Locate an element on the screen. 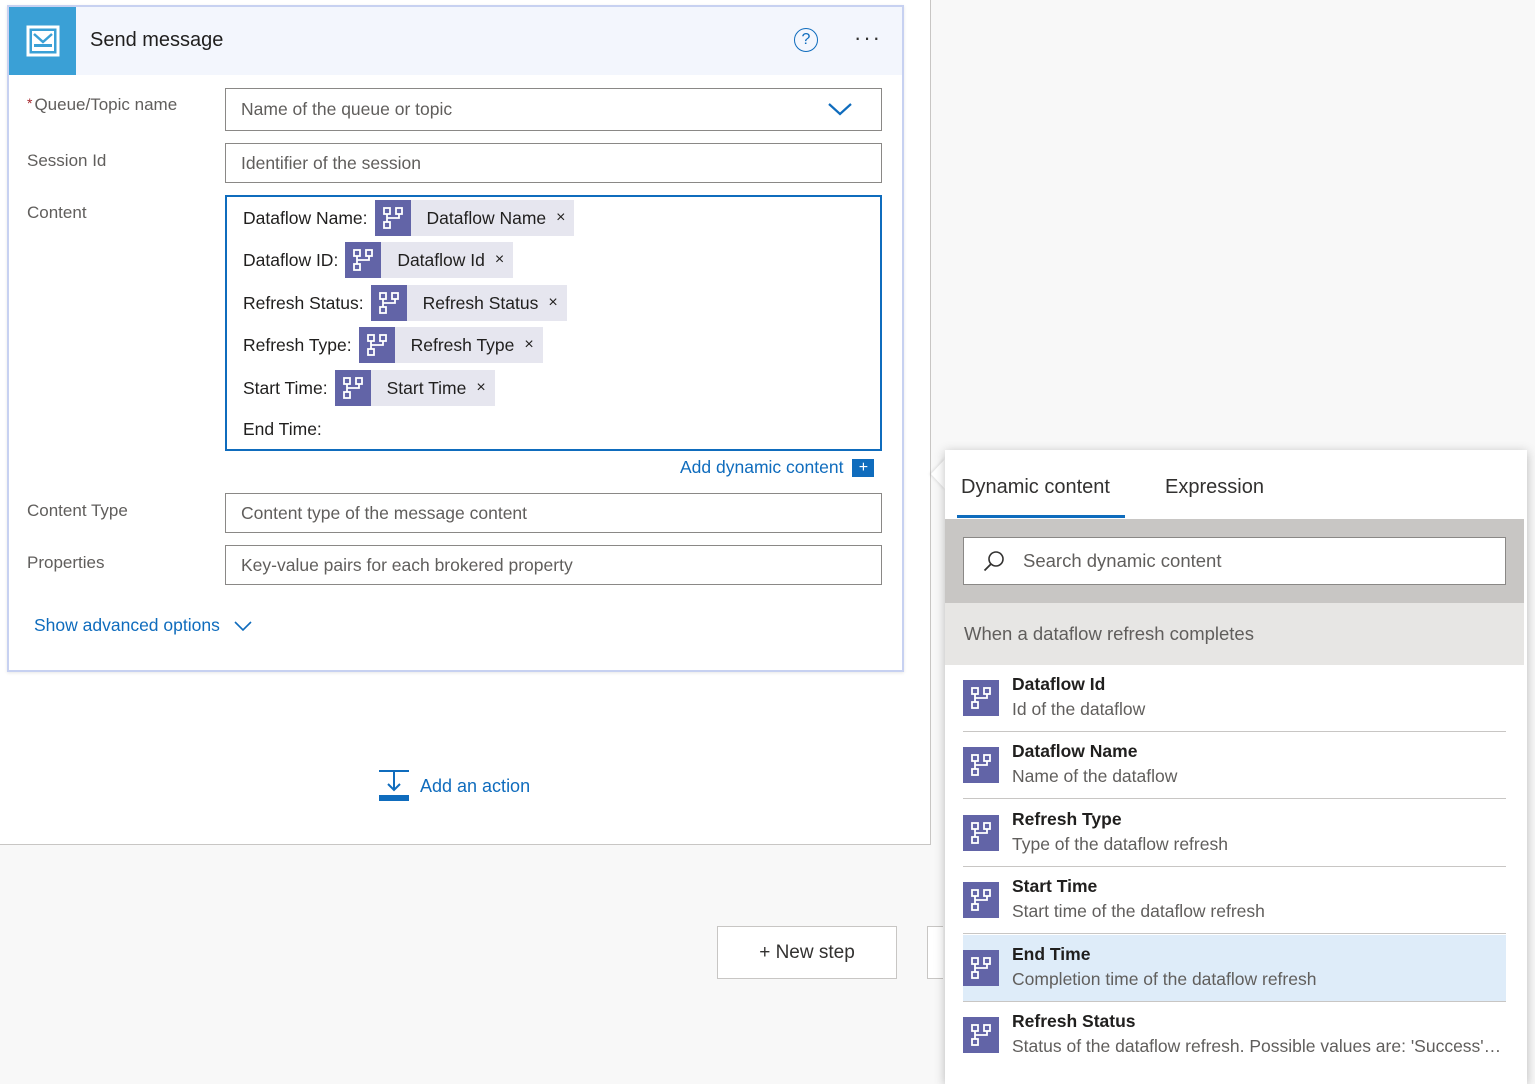 This screenshot has width=1535, height=1084. item-description: Start time of the dataflow refresh is located at coordinates (1138, 911).